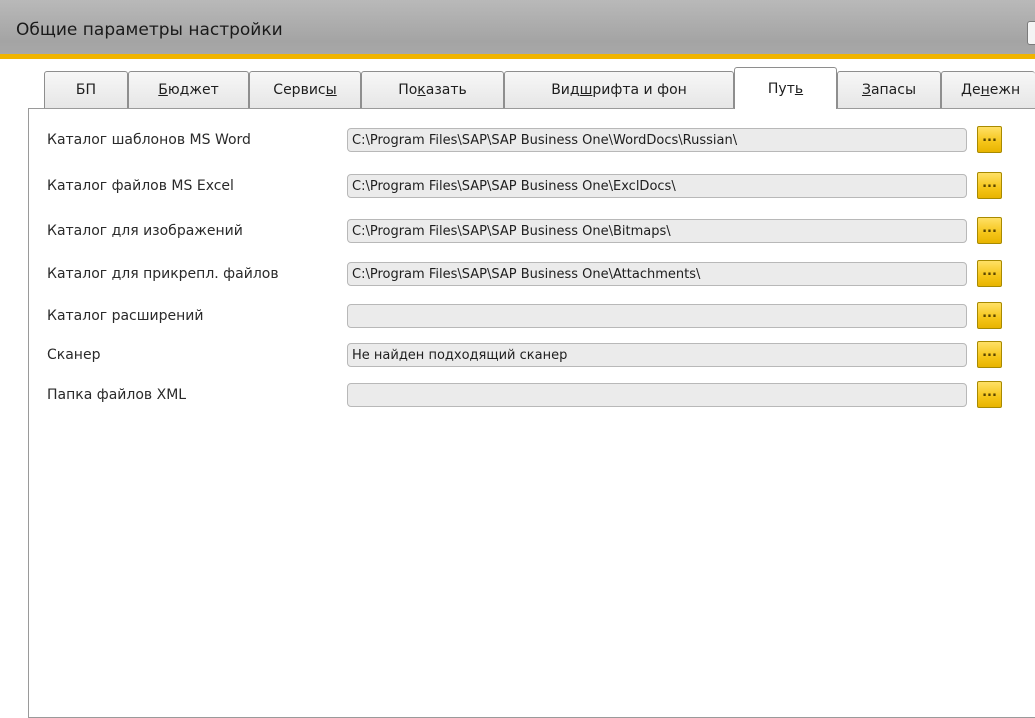 The height and width of the screenshot is (718, 1035). What do you see at coordinates (1031, 33) in the screenshot?
I see `window-control-button` at bounding box center [1031, 33].